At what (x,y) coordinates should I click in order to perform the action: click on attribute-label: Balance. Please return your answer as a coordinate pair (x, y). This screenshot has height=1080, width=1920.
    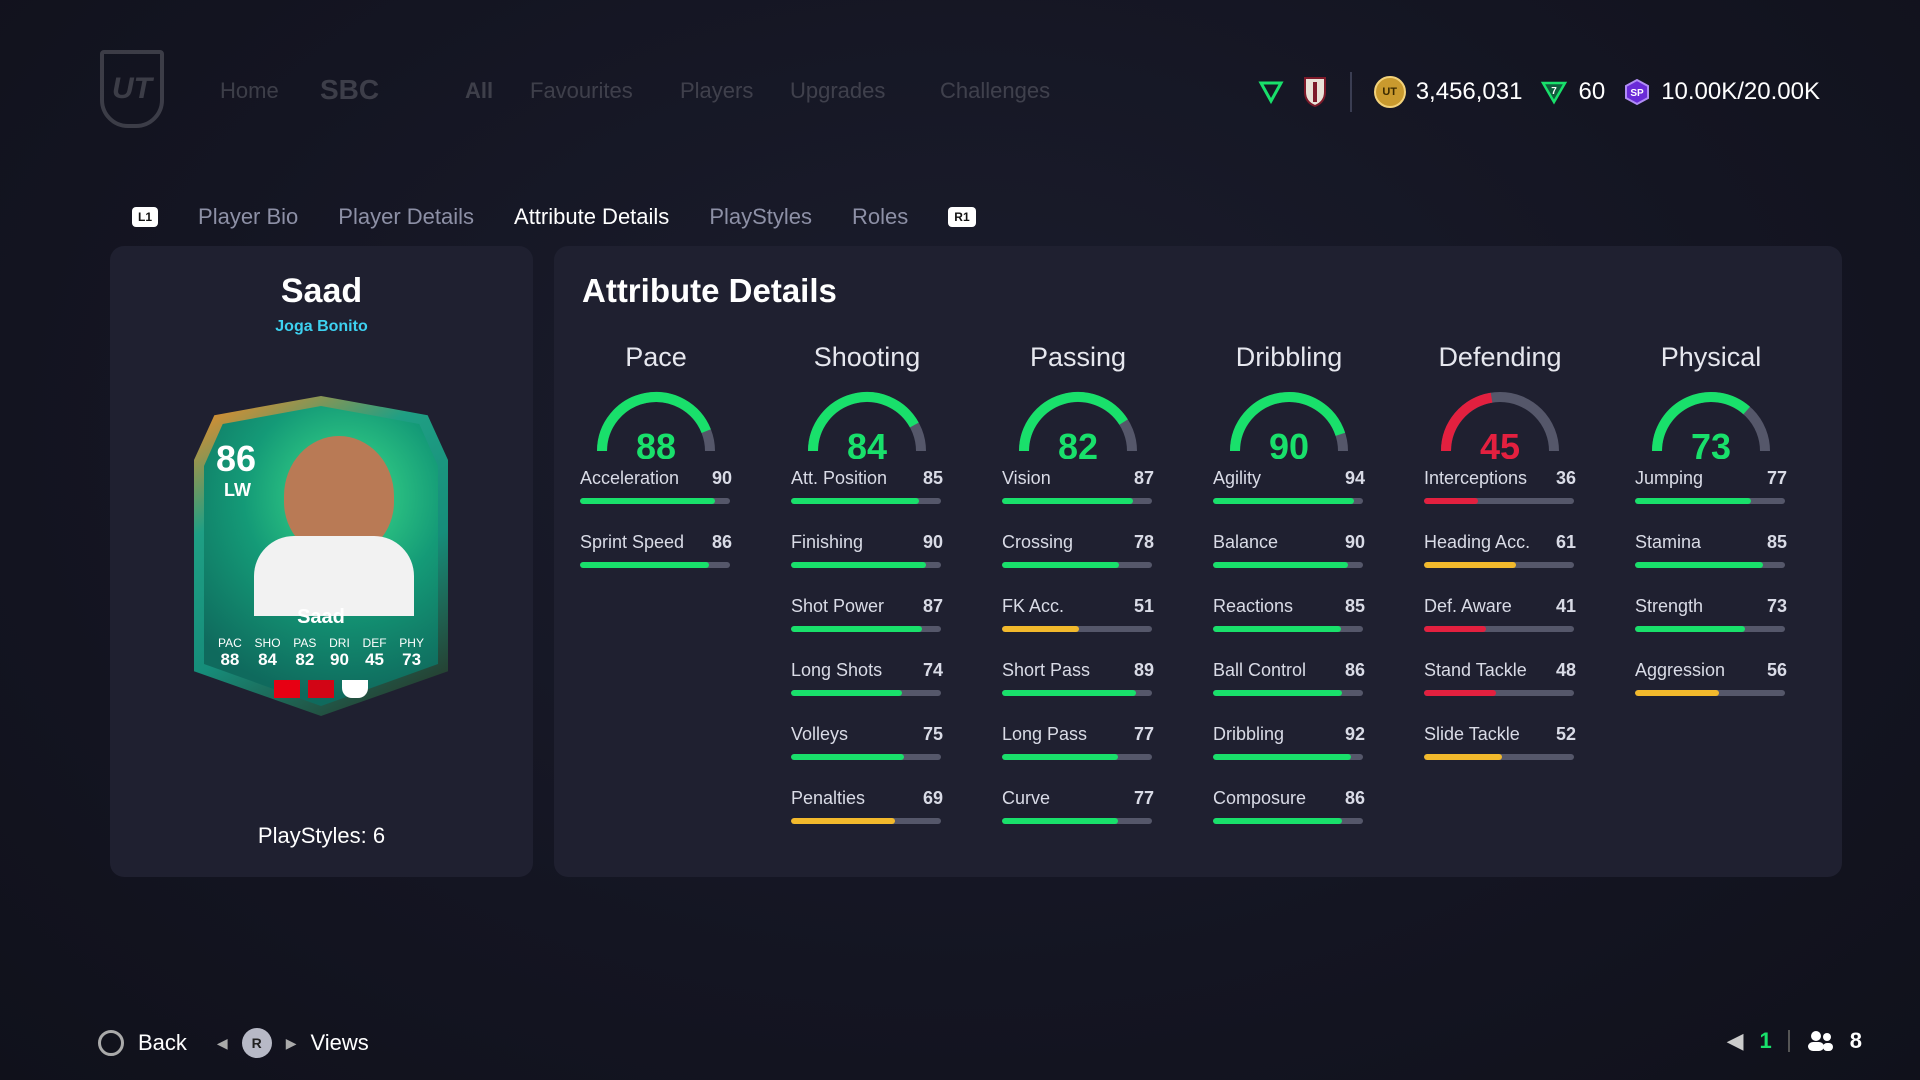
    Looking at the image, I should click on (1246, 542).